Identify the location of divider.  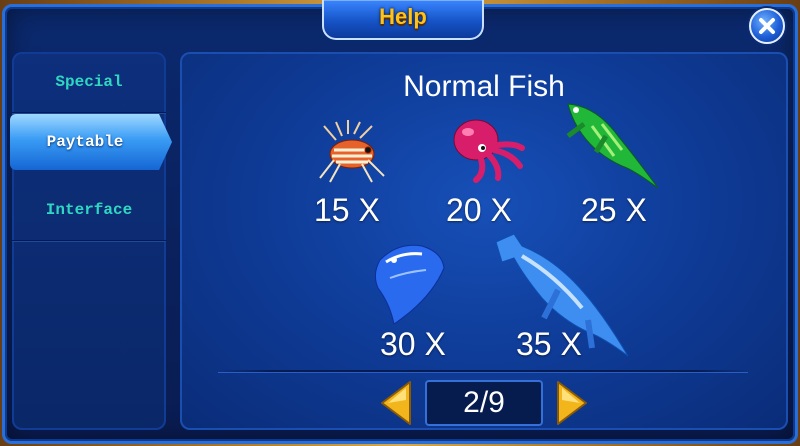
(483, 371).